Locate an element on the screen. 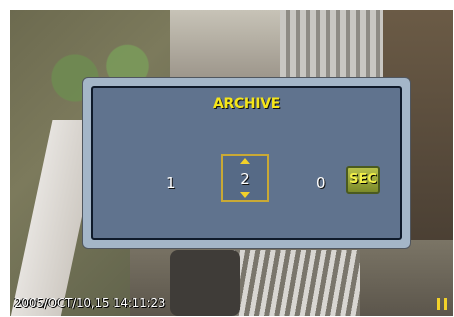 The image size is (454, 317). timestamp: 2005/OCT/10,15 14:11:23 is located at coordinates (90, 303).